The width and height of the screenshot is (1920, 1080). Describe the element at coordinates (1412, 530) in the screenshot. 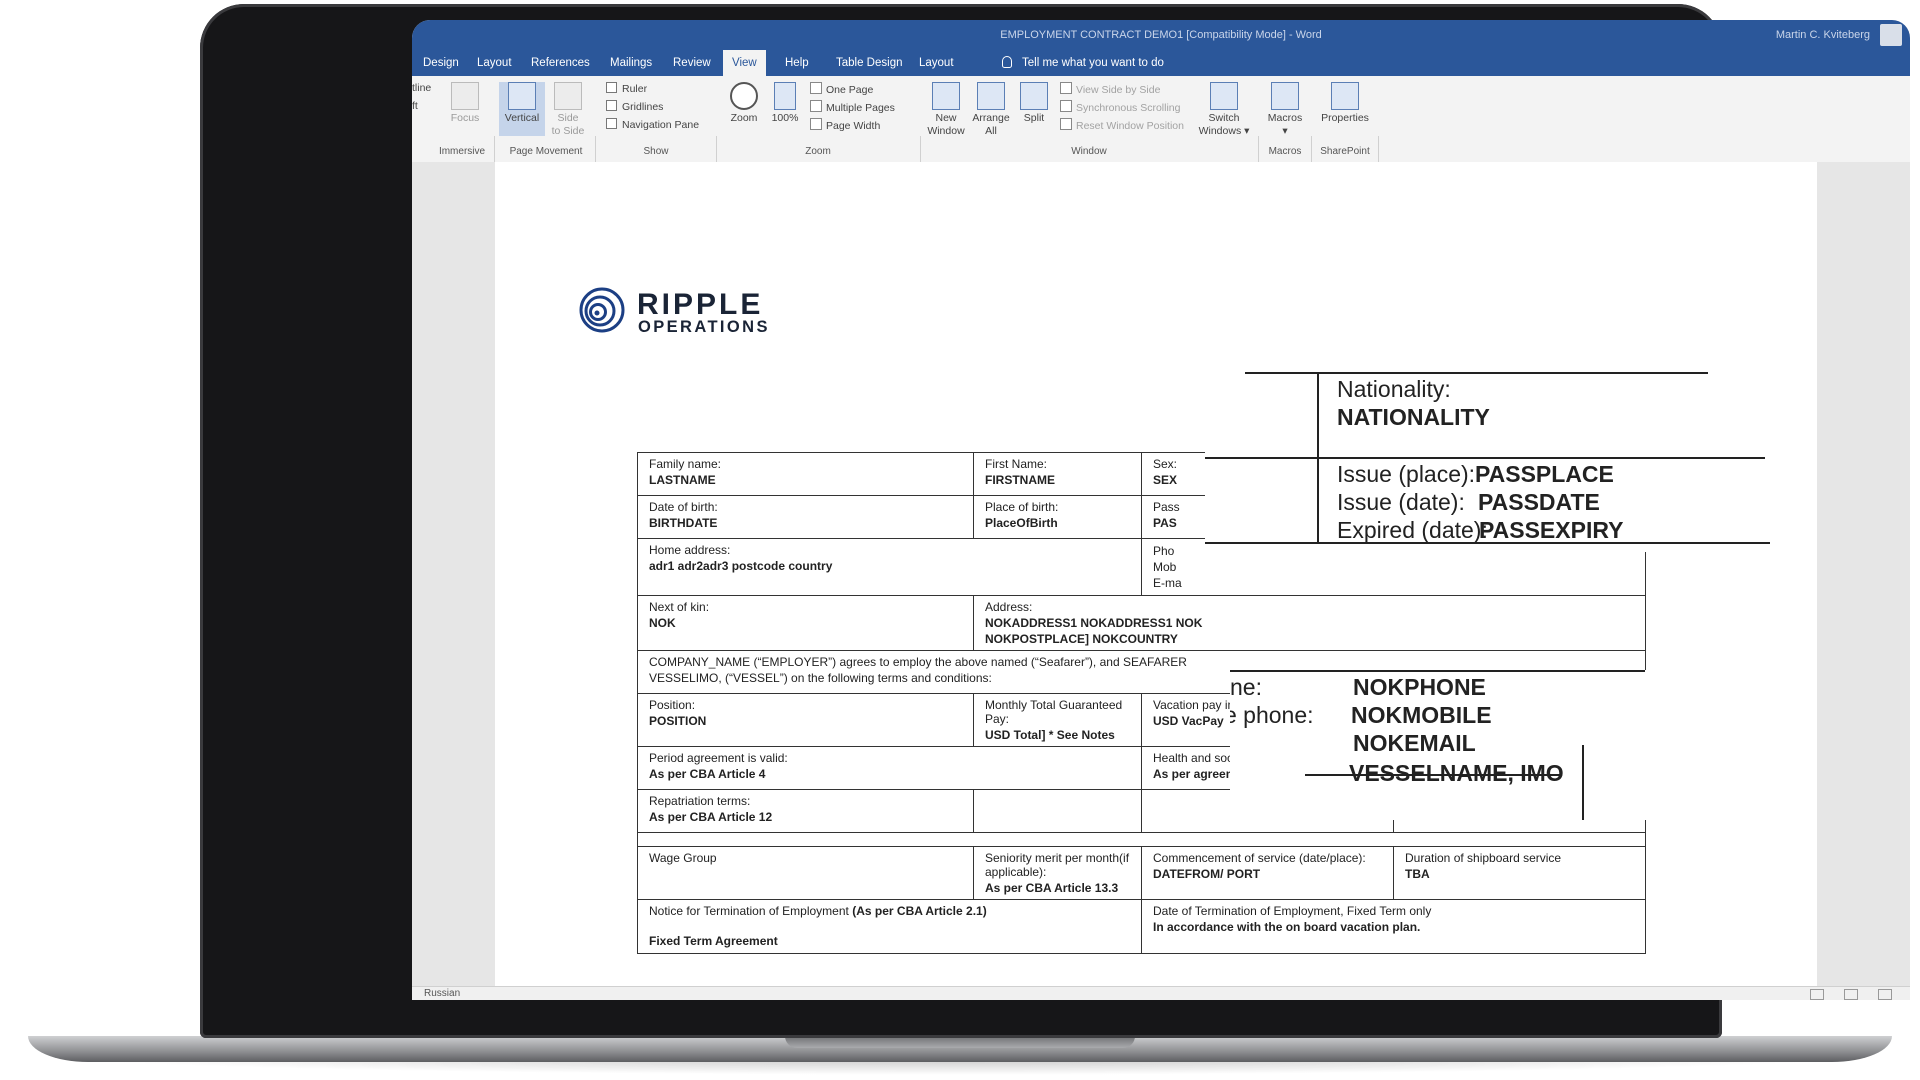

I see `expired-label: Expired (date):` at that location.